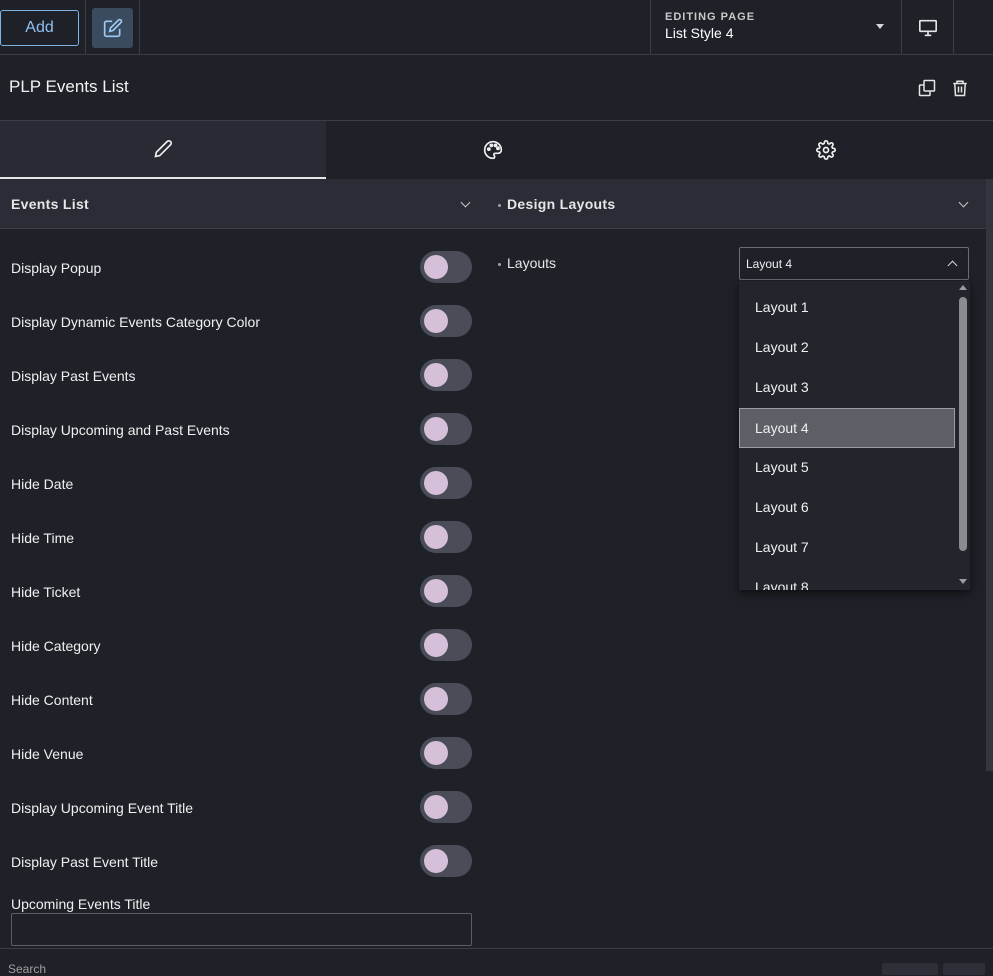  I want to click on layout-option: Layout 1, so click(847, 307).